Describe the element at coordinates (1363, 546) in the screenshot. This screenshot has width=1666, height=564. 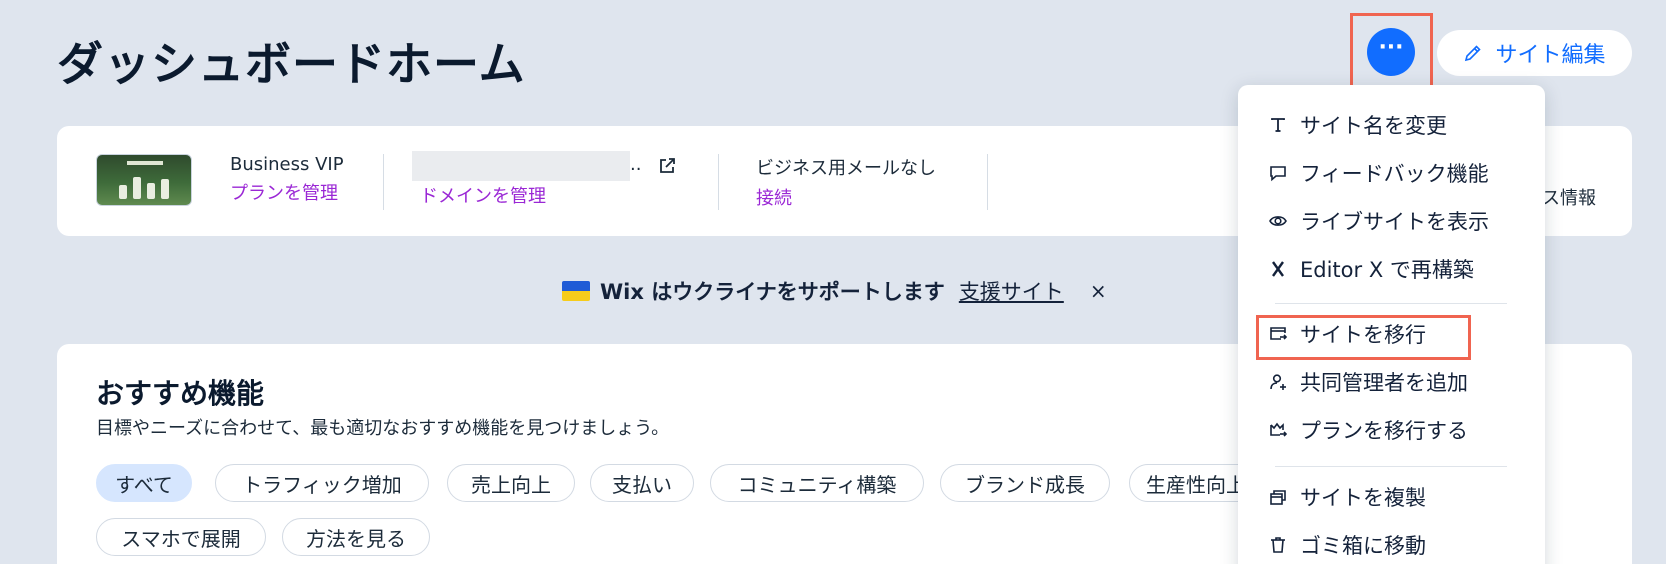
I see `menu-item-label: ゴミ箱に移動` at that location.